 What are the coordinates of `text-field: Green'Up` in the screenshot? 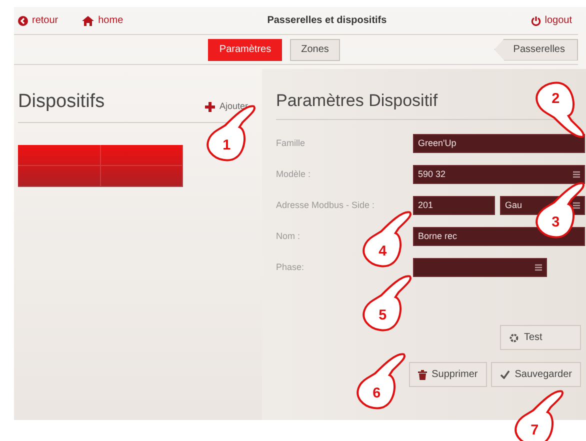 It's located at (499, 144).